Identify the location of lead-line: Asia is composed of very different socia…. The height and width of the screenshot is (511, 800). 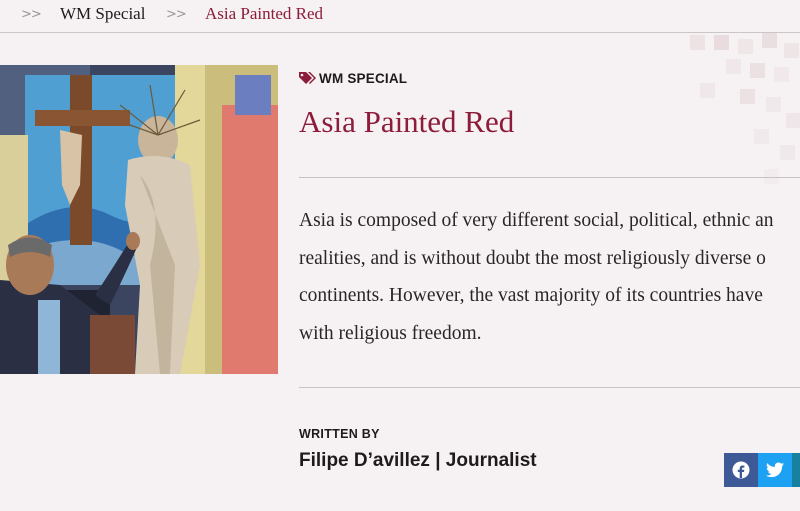
(536, 220).